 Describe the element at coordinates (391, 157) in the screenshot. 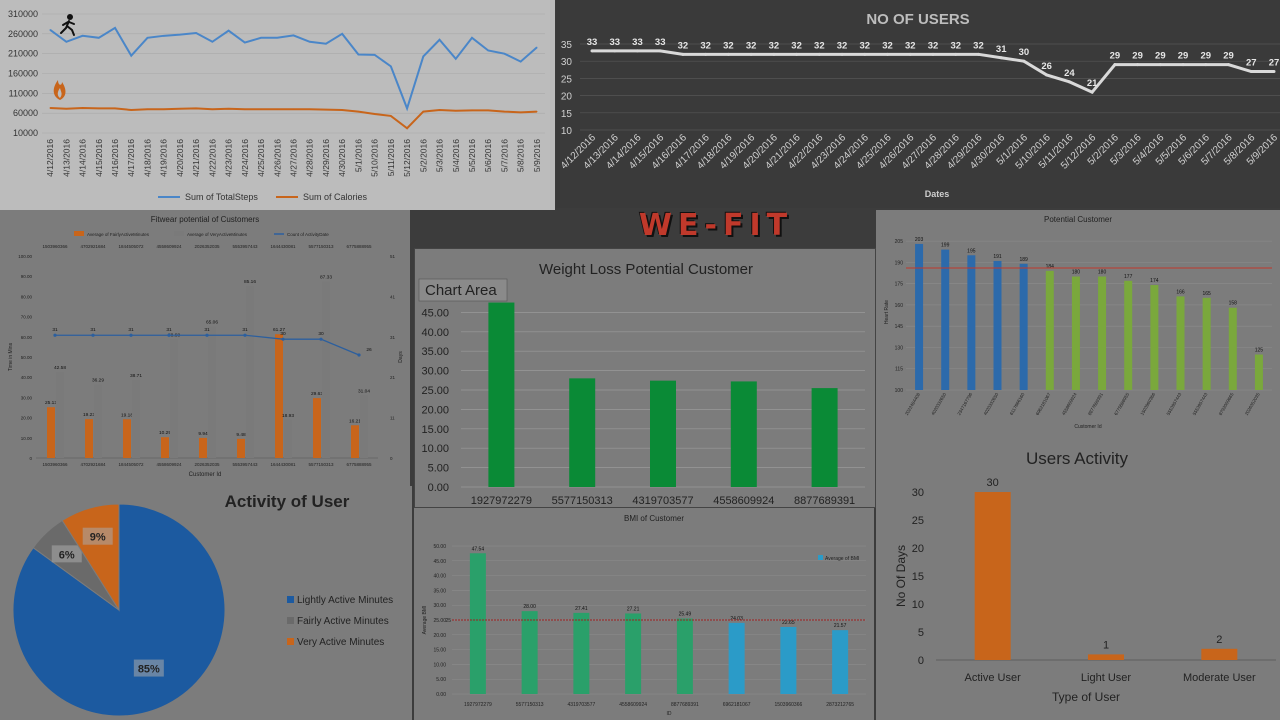

I see `x-tick-label: 5/11/2016` at that location.